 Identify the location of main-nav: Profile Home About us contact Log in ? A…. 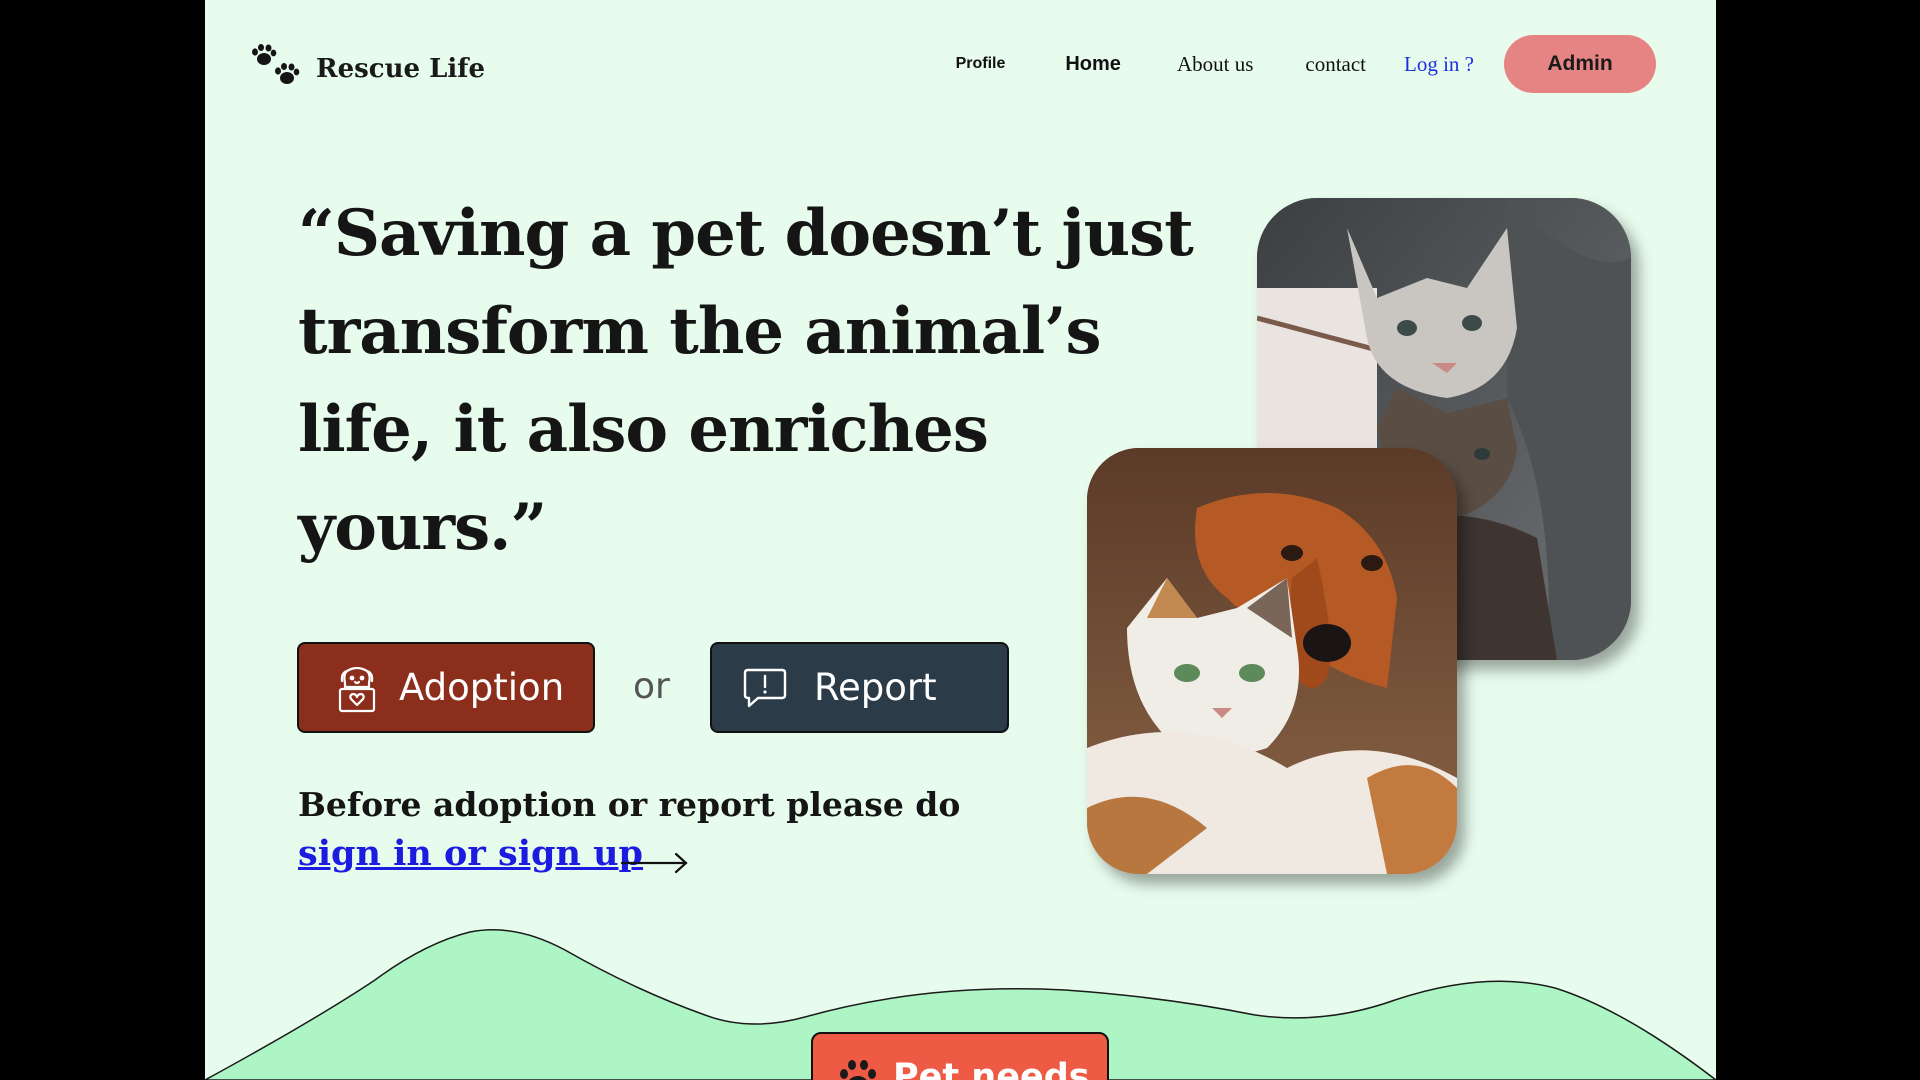
(1306, 64).